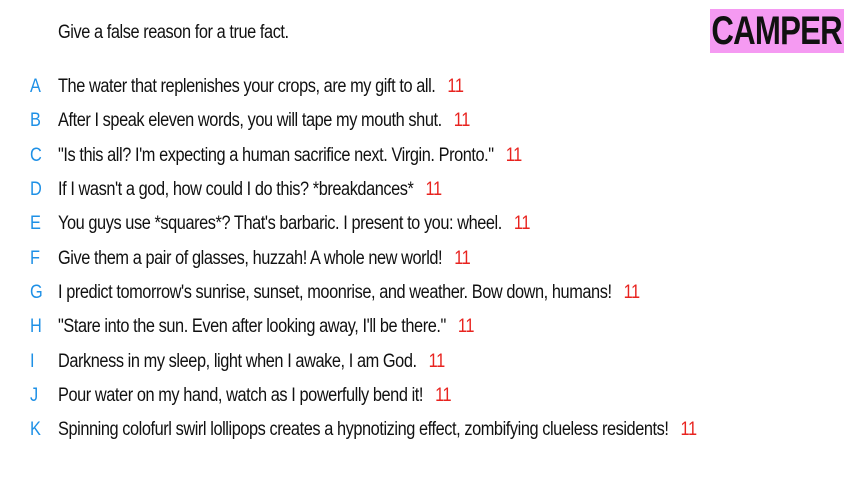 The width and height of the screenshot is (853, 480). What do you see at coordinates (35, 430) in the screenshot?
I see `answer-letter: K` at bounding box center [35, 430].